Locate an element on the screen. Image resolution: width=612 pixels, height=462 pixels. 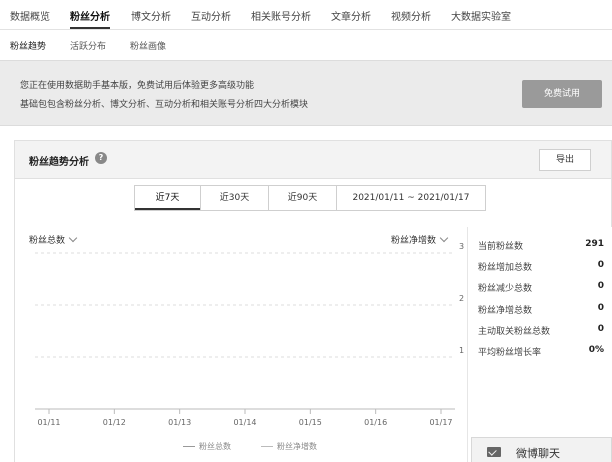
chat-label: 微博聊天 is located at coordinates (538, 453).